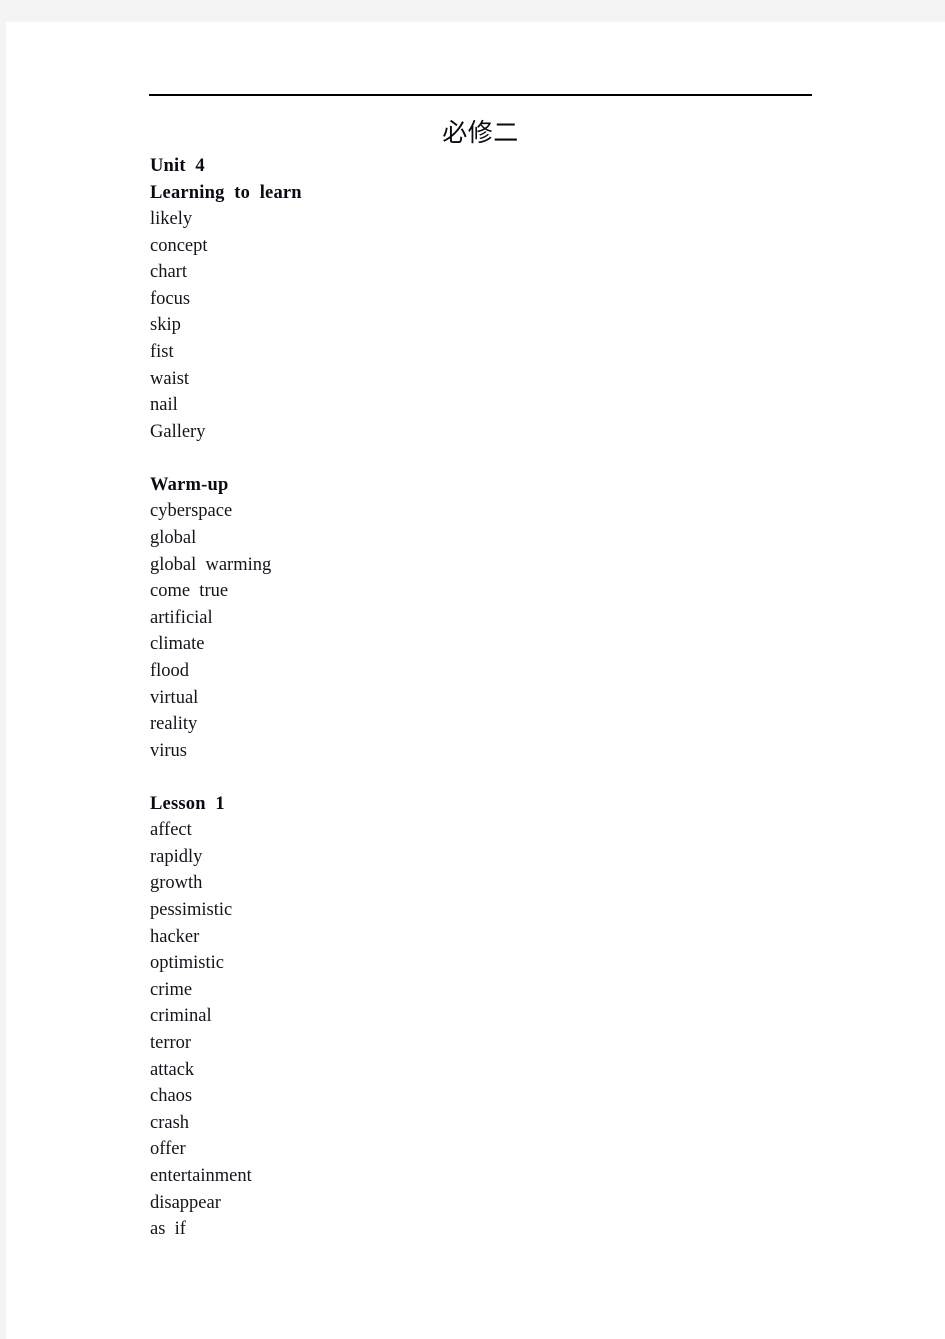 The height and width of the screenshot is (1339, 945). What do you see at coordinates (187, 803) in the screenshot?
I see `section-heading: Lesson 1` at bounding box center [187, 803].